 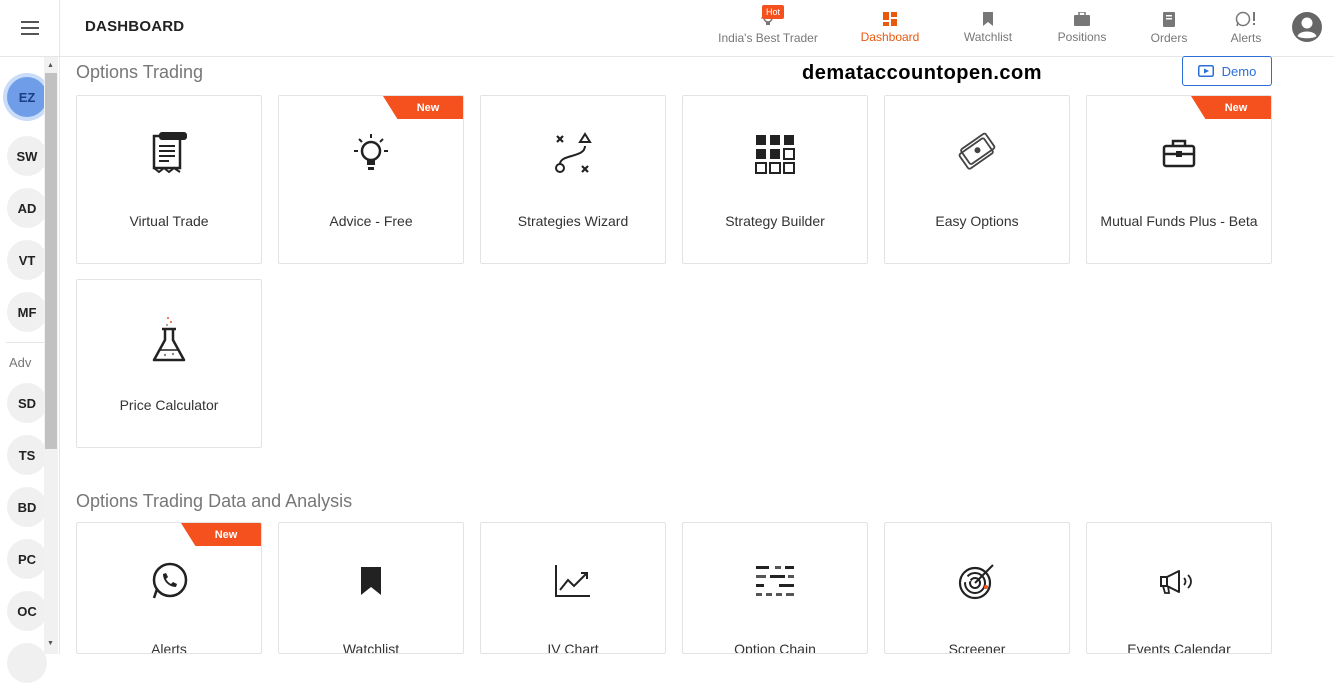 I want to click on play-video-icon, so click(x=1205, y=71).